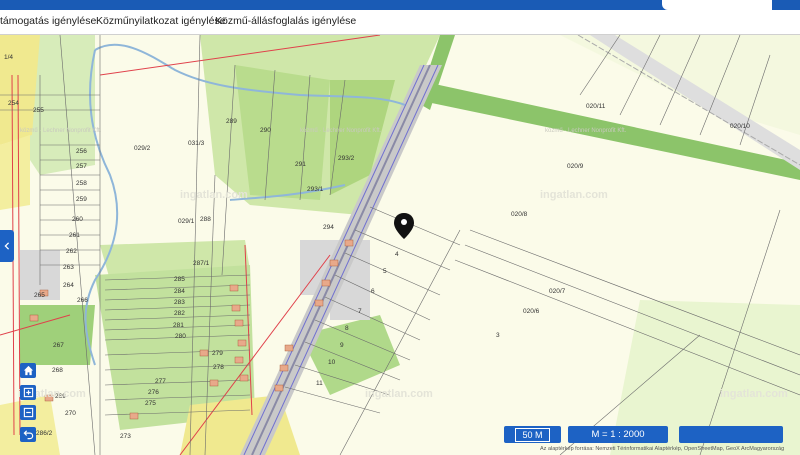 The height and width of the screenshot is (455, 800). What do you see at coordinates (385, 271) in the screenshot?
I see `svg-text: 5` at bounding box center [385, 271].